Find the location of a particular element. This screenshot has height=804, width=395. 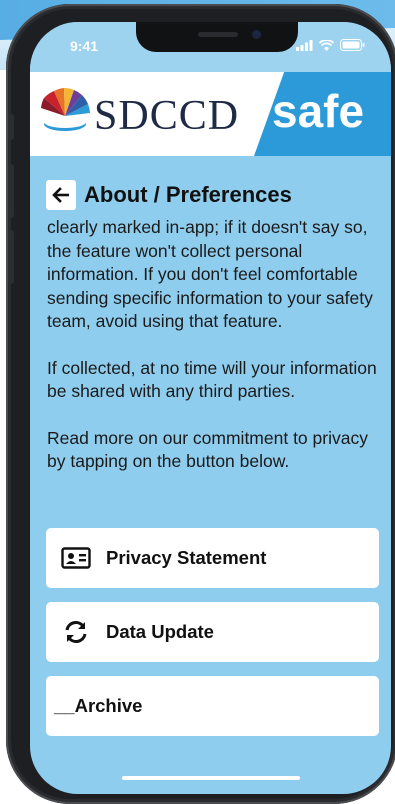

privacy-statement-label: Privacy Statement is located at coordinates (186, 557).